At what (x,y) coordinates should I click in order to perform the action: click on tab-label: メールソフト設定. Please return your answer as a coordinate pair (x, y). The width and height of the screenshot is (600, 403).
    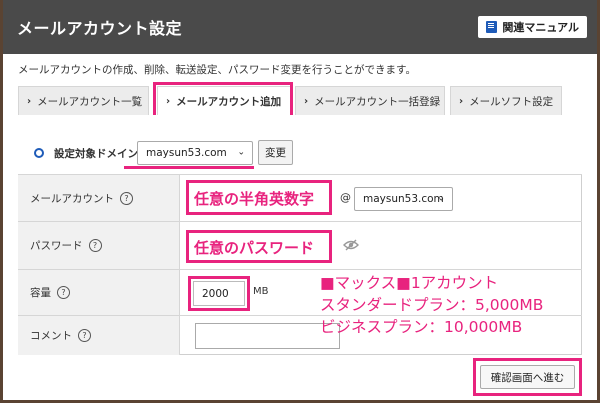
    Looking at the image, I should click on (511, 101).